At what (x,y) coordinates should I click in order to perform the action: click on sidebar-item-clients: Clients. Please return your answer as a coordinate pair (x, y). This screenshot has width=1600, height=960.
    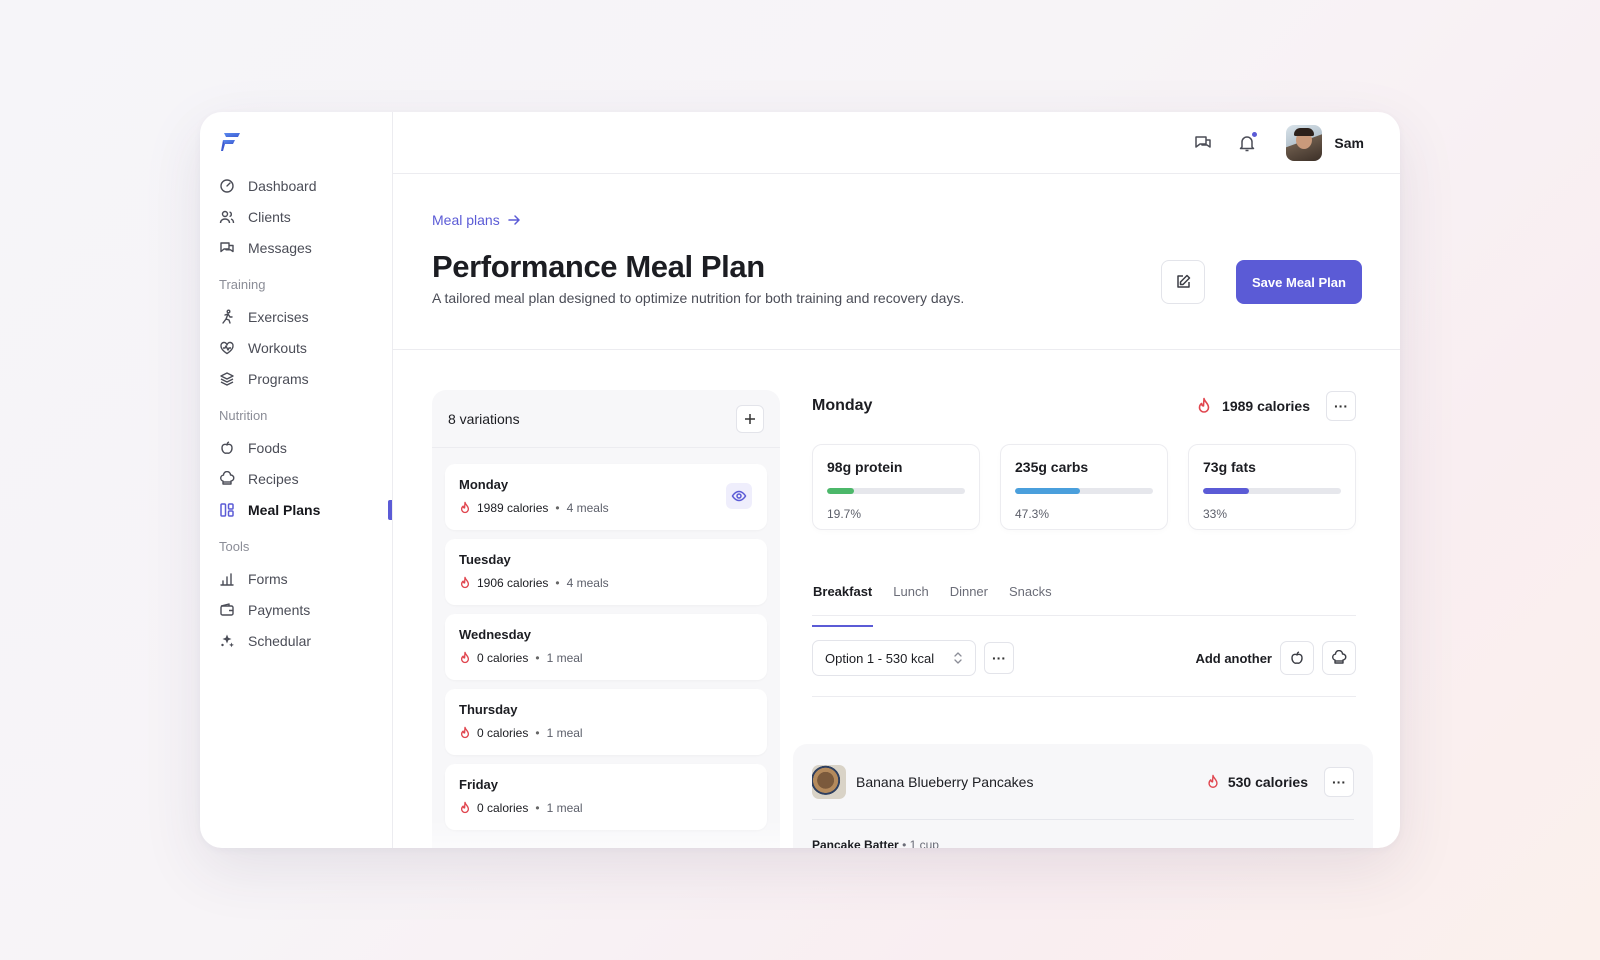
    Looking at the image, I should click on (305, 216).